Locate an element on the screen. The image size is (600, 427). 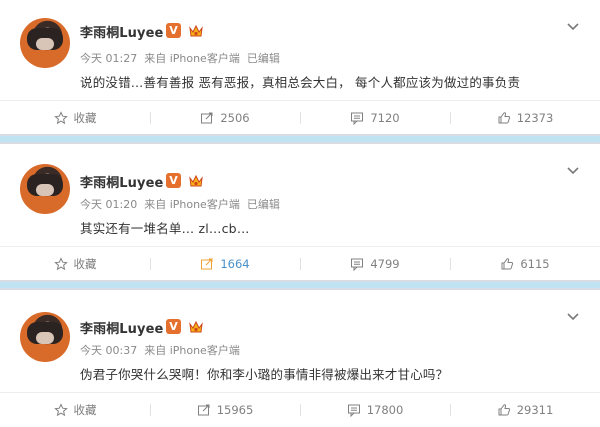
comment-button: 7120 is located at coordinates (375, 118).